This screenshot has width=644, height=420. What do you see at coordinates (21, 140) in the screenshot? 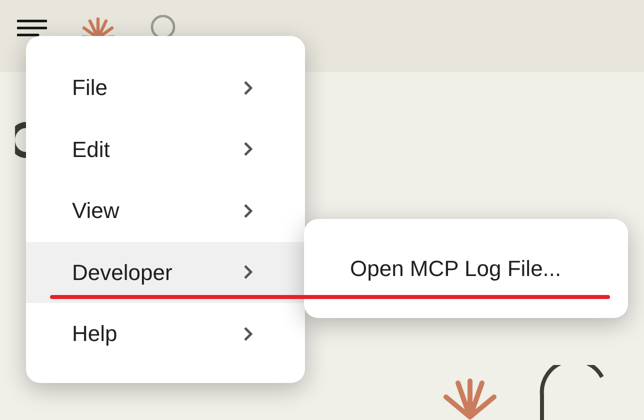
I see `cut-off-heading-drawing` at bounding box center [21, 140].